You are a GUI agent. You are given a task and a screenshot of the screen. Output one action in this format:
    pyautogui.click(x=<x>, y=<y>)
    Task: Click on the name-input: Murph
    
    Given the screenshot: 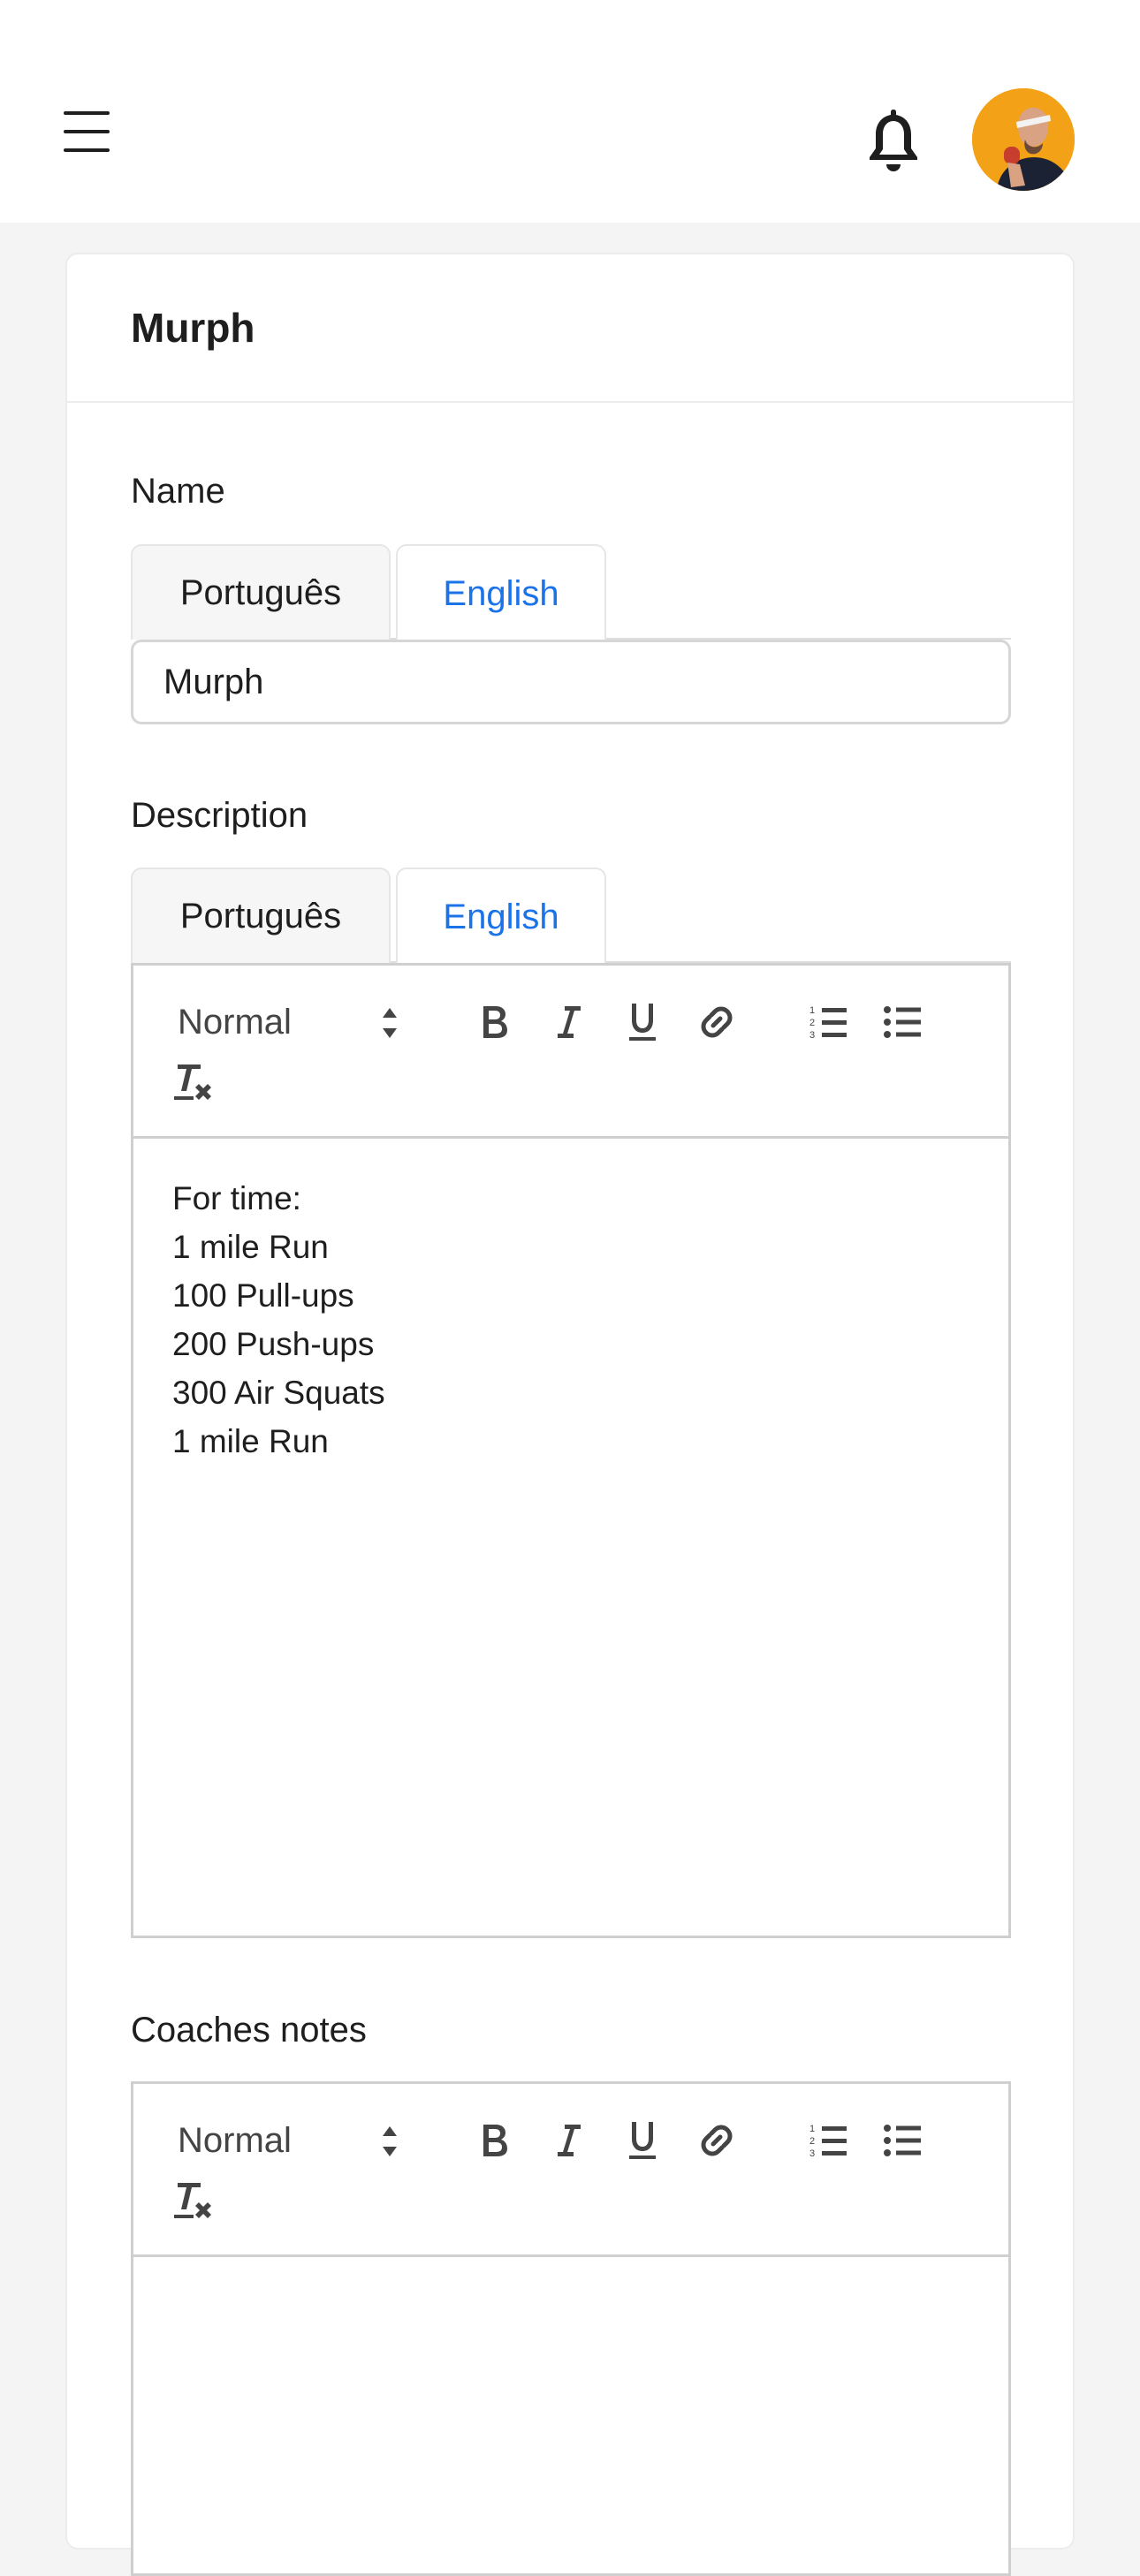 What is the action you would take?
    pyautogui.click(x=571, y=682)
    